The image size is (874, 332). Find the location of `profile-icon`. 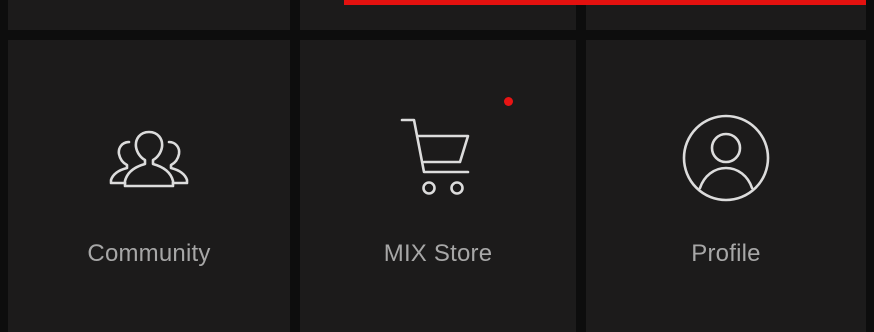

profile-icon is located at coordinates (726, 158).